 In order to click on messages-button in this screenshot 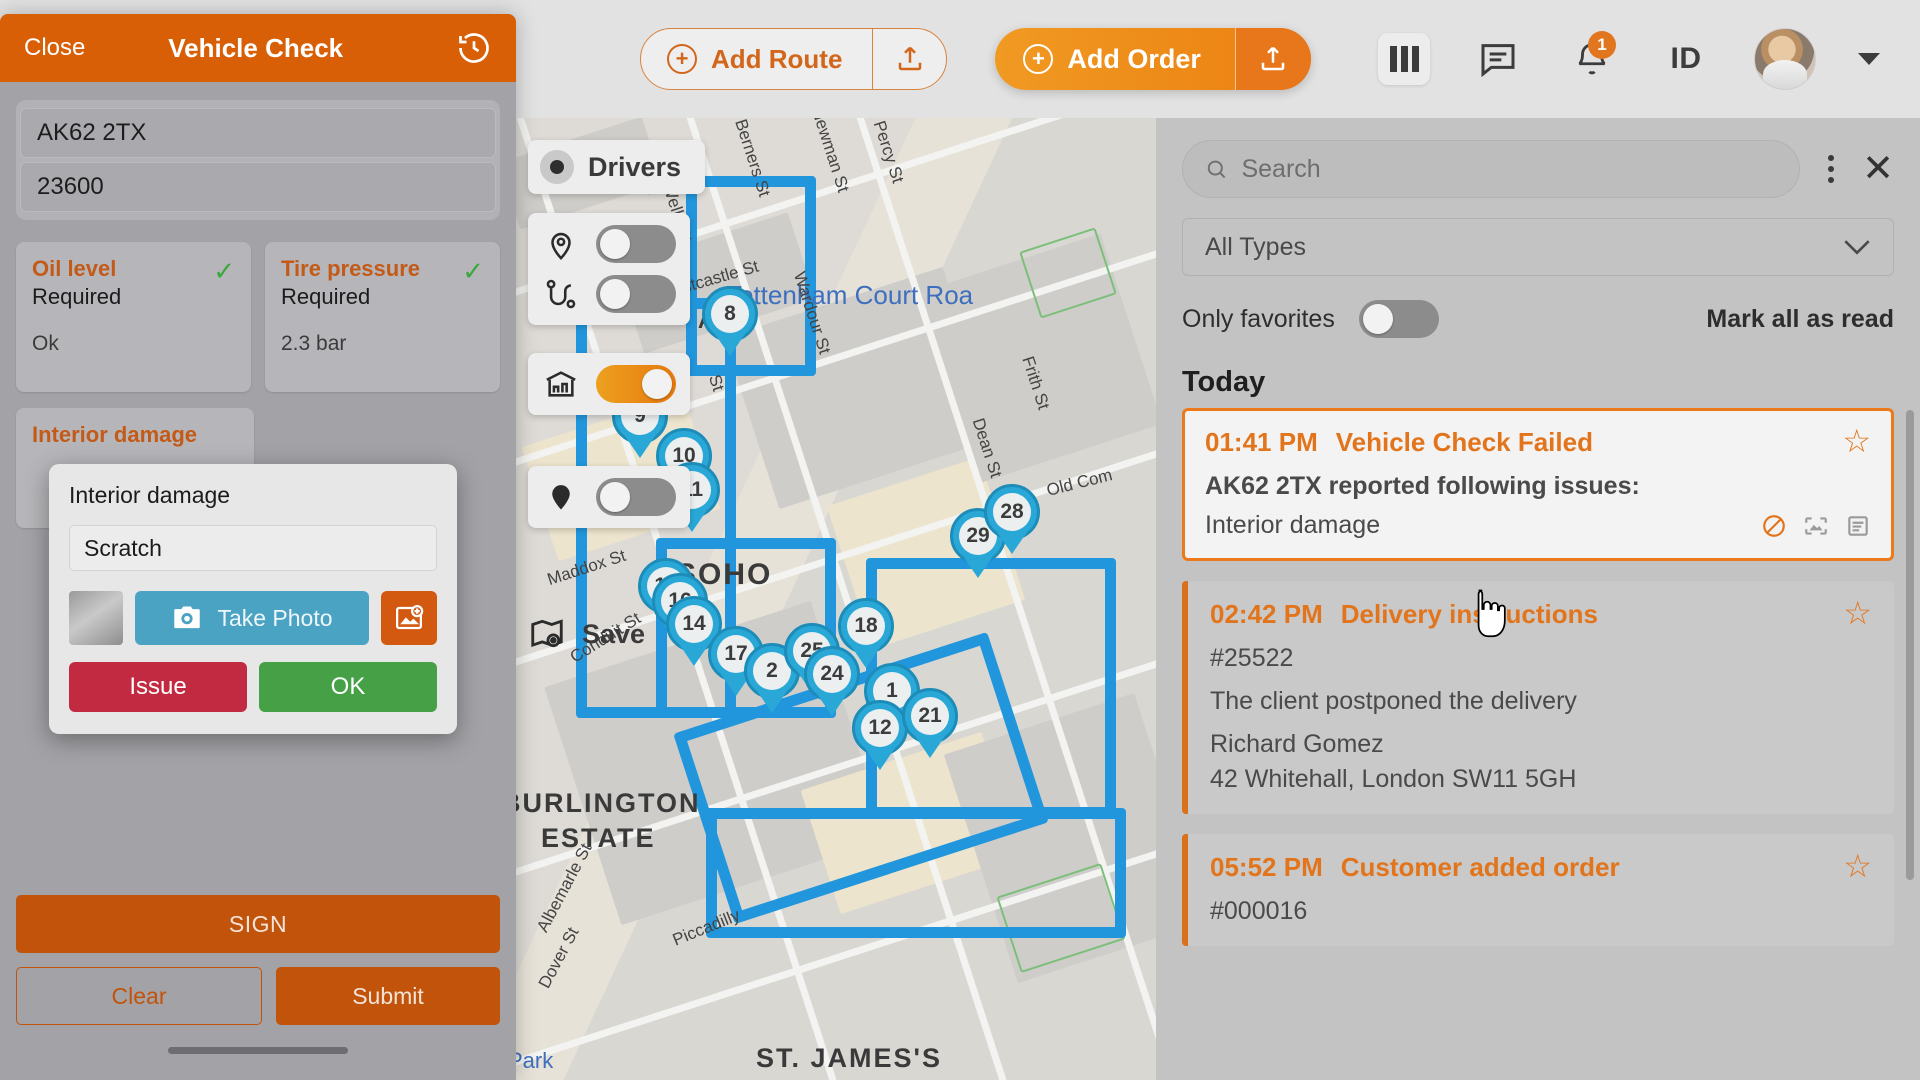, I will do `click(1498, 59)`.